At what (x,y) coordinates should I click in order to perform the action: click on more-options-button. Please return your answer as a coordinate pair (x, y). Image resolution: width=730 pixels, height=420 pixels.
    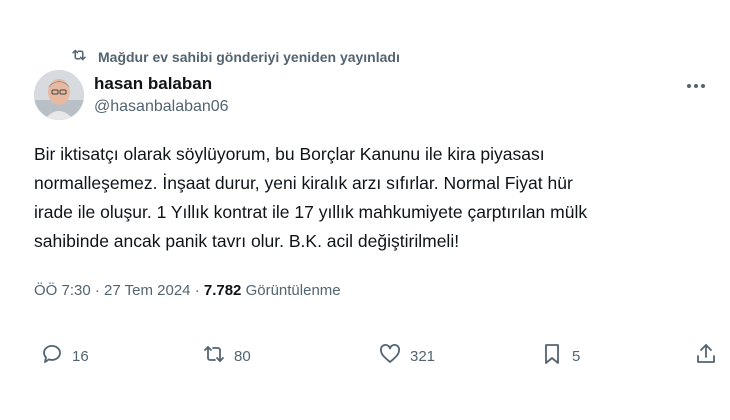
    Looking at the image, I should click on (696, 86).